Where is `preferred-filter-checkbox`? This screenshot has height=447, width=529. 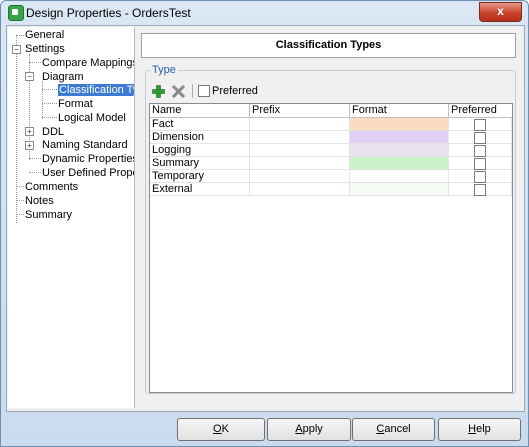
preferred-filter-checkbox is located at coordinates (204, 91).